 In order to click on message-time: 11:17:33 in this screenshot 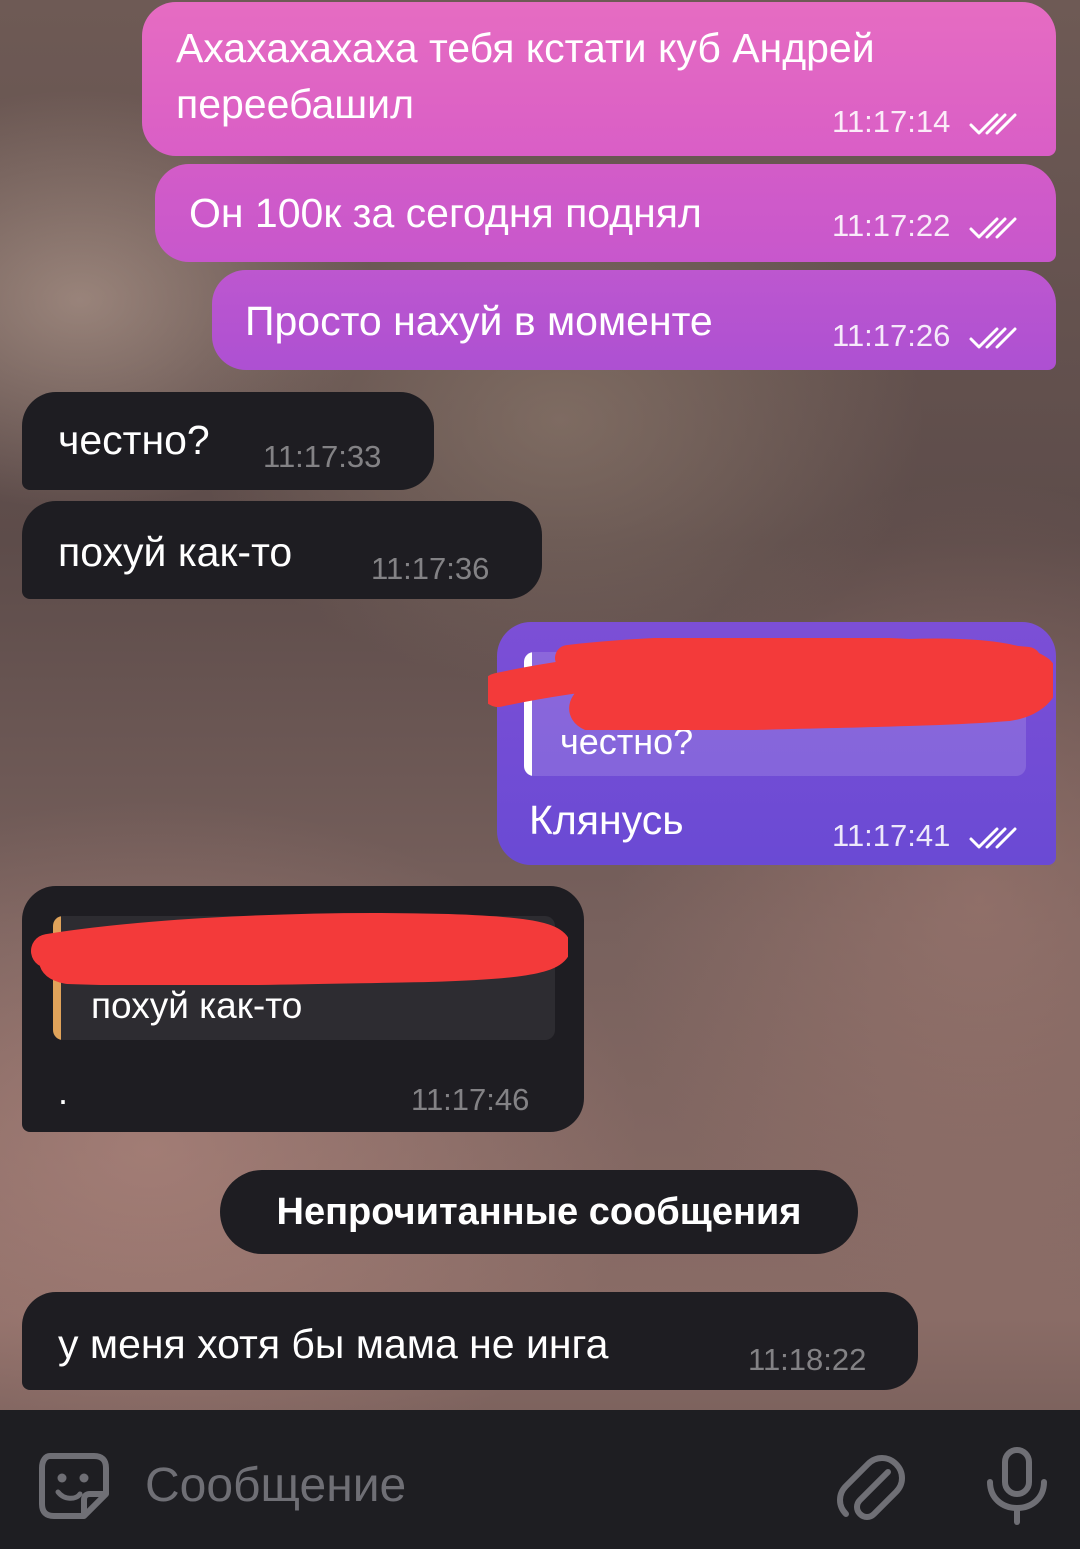, I will do `click(322, 456)`.